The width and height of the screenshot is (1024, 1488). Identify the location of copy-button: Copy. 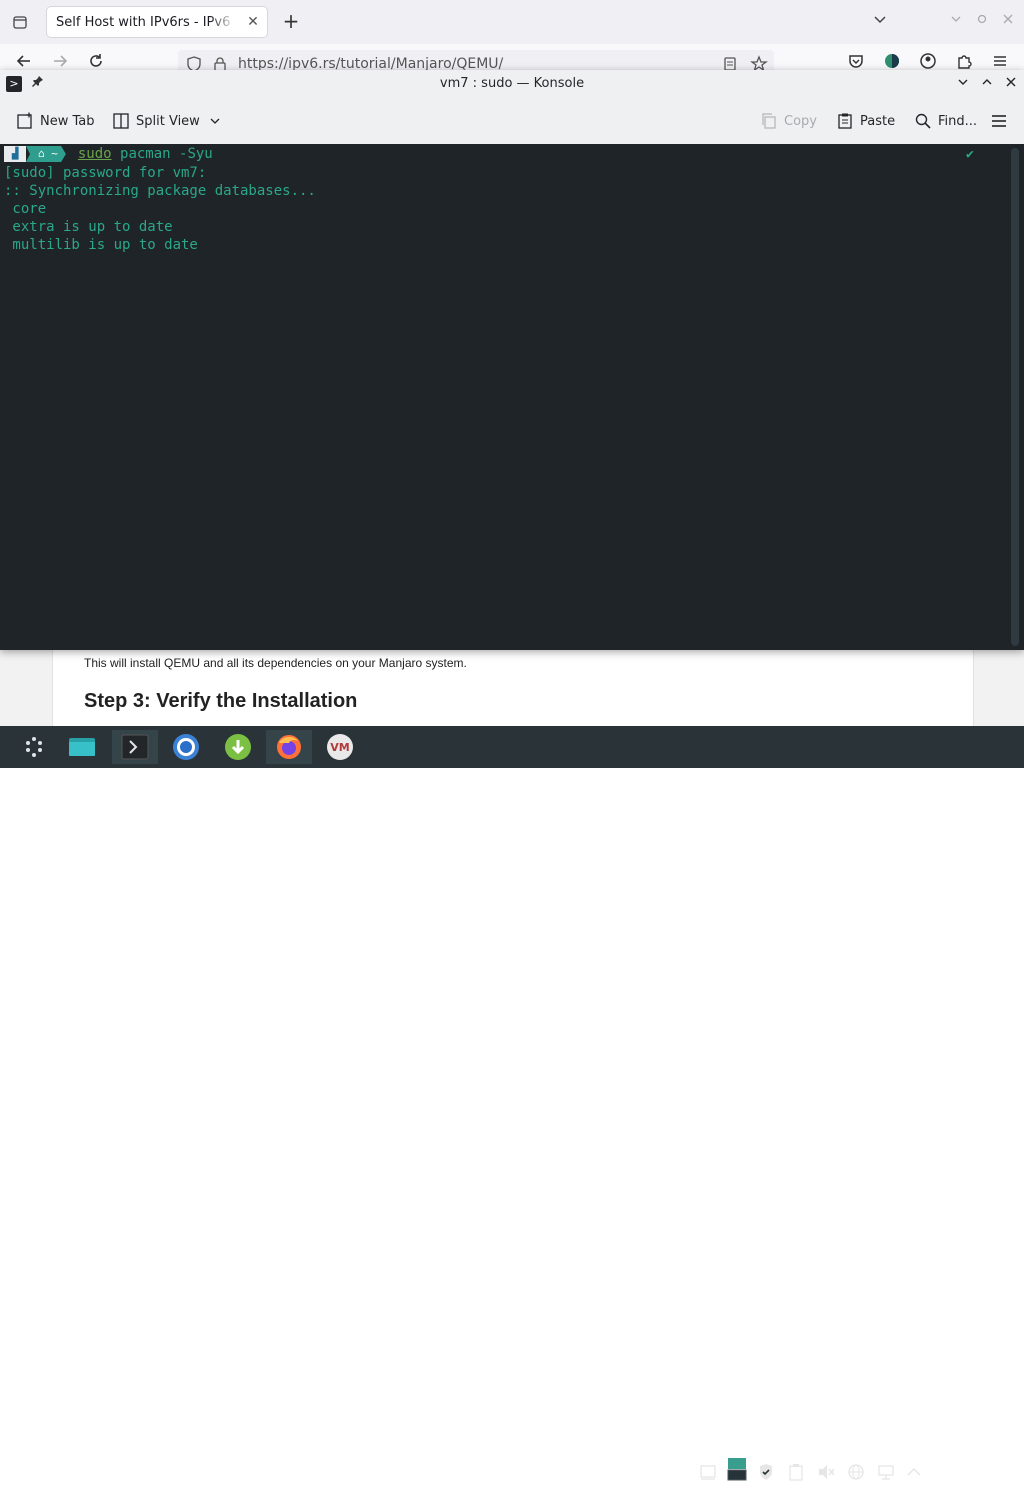
(788, 121).